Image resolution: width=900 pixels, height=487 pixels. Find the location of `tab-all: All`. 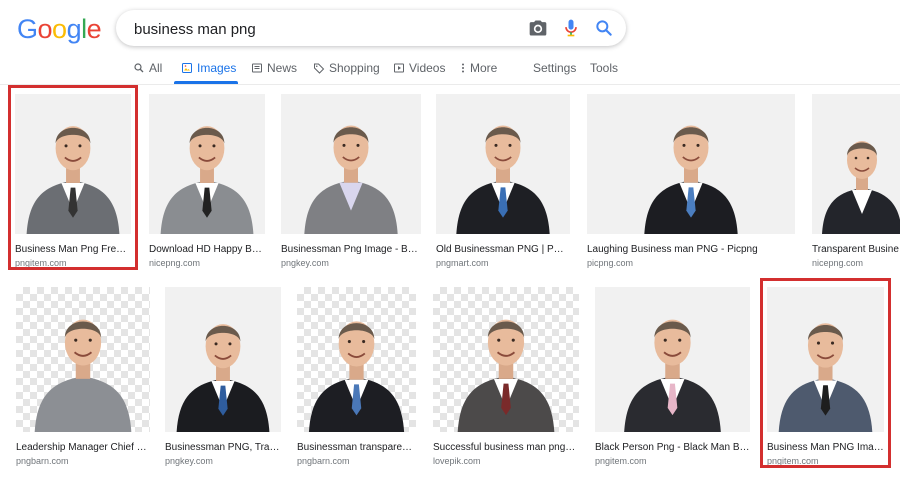

tab-all: All is located at coordinates (147, 68).